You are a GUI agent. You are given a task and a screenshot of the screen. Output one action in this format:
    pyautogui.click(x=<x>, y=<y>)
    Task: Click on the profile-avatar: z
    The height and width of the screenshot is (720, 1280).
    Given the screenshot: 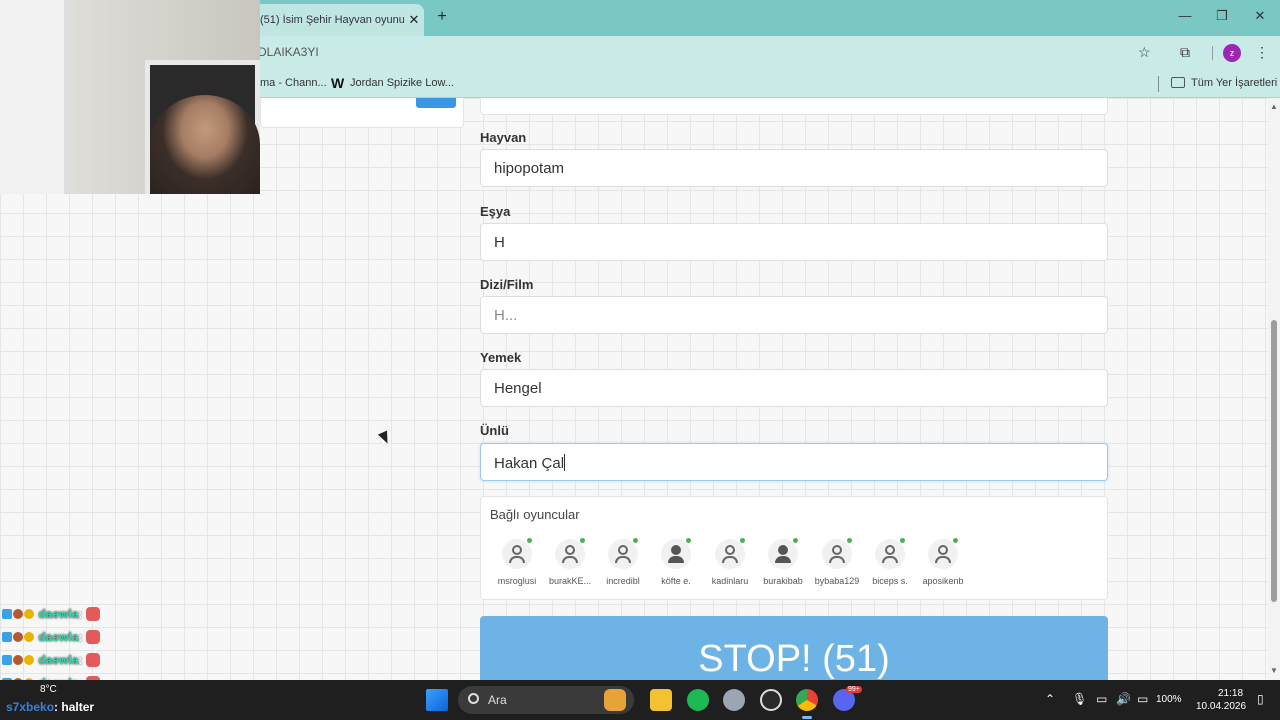 What is the action you would take?
    pyautogui.click(x=1232, y=53)
    